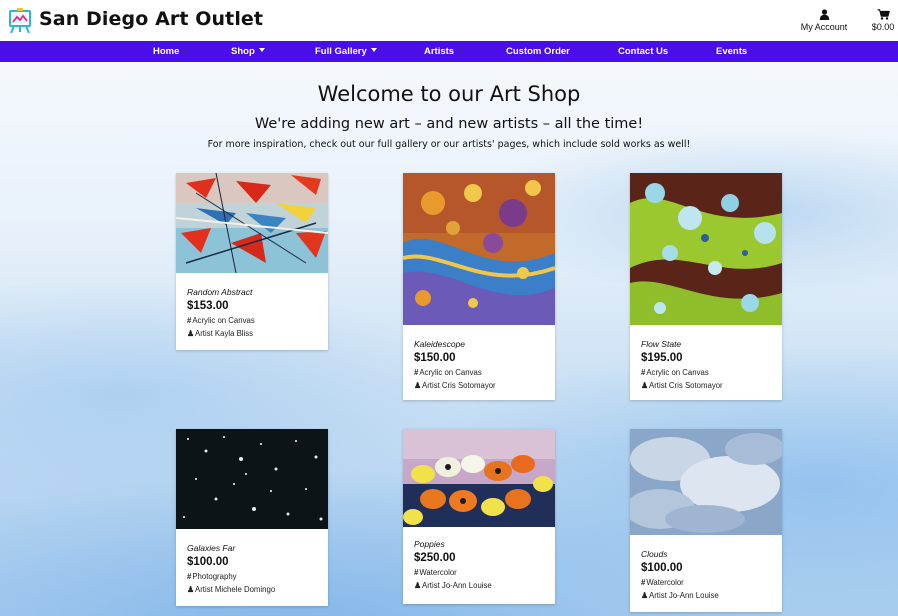 The image size is (898, 616). What do you see at coordinates (224, 333) in the screenshot?
I see `product-artist-text: Artist Kayla Bliss` at bounding box center [224, 333].